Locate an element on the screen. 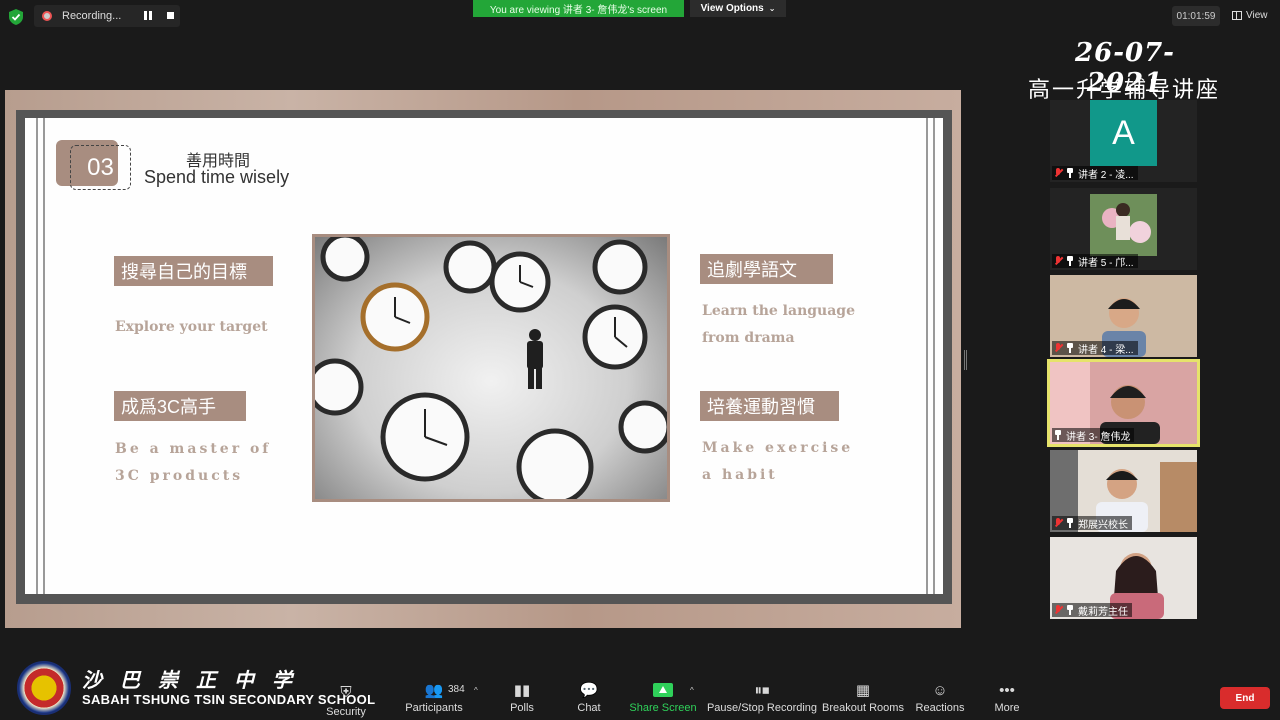  breakout-rooms-button: ▦ Breakout Rooms is located at coordinates (863, 699).